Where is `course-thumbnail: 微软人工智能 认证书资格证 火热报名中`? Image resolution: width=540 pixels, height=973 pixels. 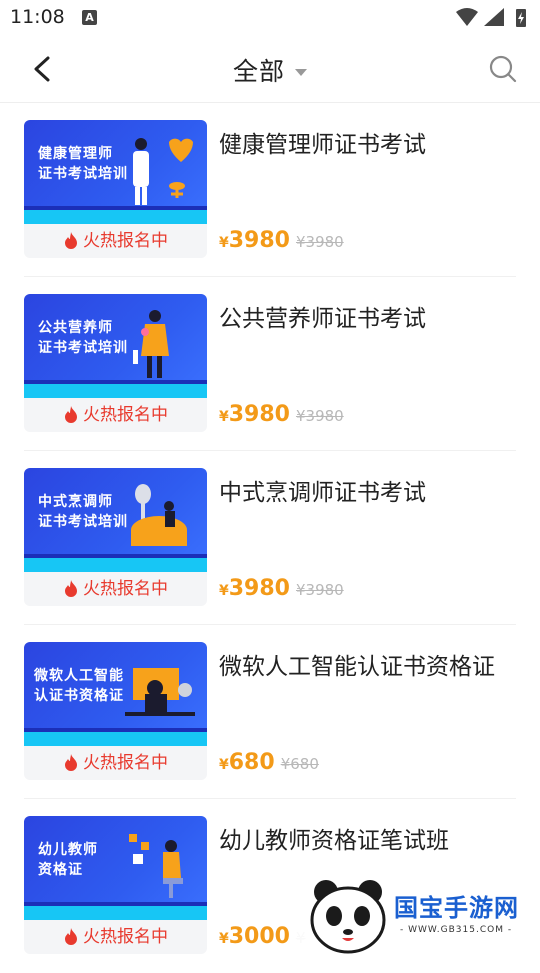
course-thumbnail: 微软人工智能 认证书资格证 火热报名中 is located at coordinates (115, 711).